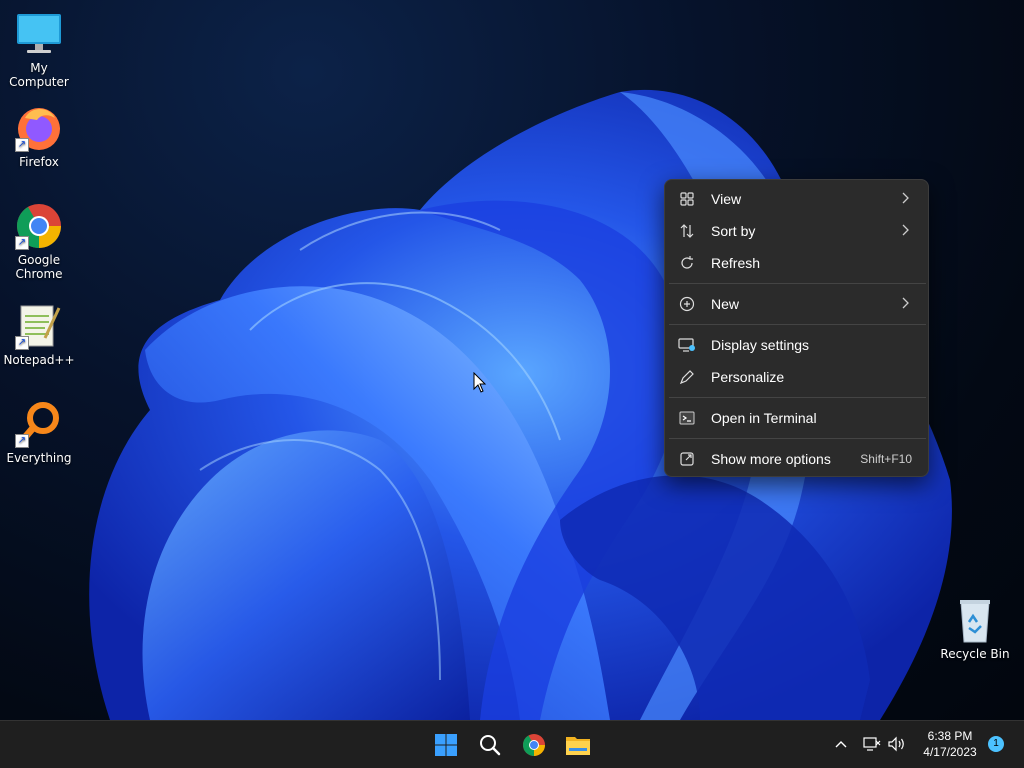 The height and width of the screenshot is (768, 1024). I want to click on firefox-icon: ↗, so click(39, 128).